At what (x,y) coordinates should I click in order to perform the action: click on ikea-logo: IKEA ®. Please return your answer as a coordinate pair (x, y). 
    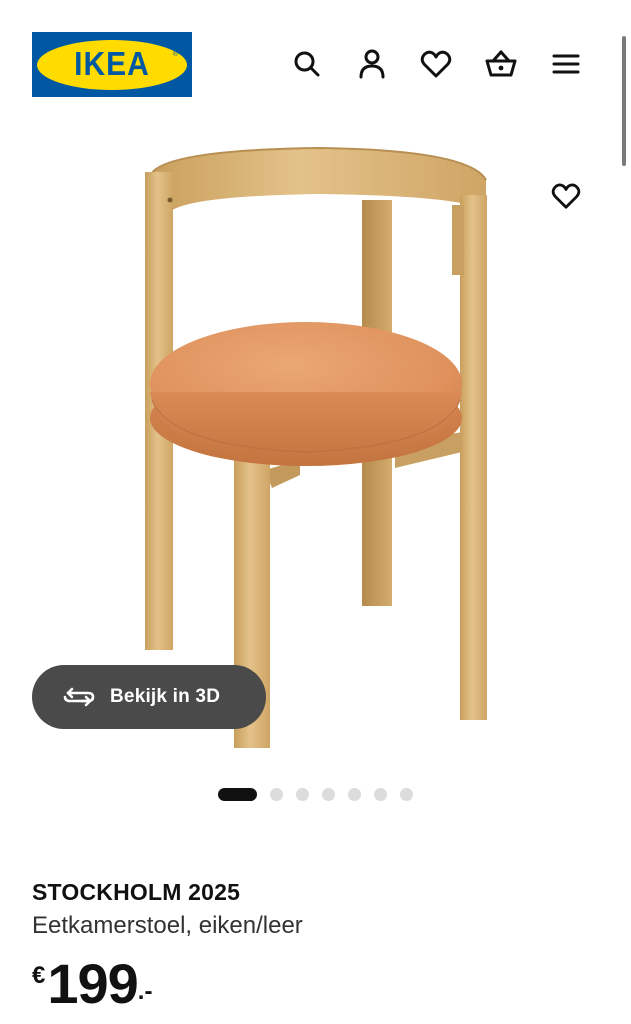
    Looking at the image, I should click on (112, 64).